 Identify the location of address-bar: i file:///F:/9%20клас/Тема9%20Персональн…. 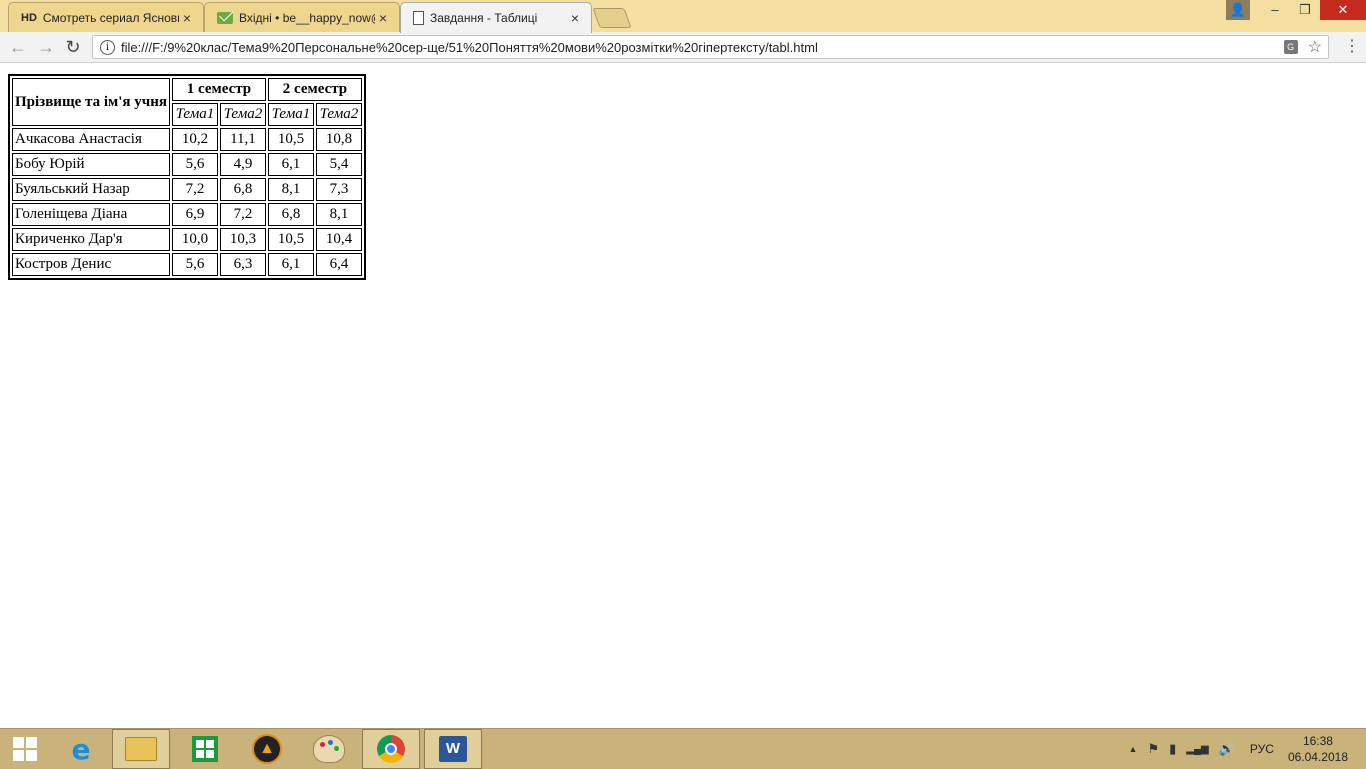
(710, 47).